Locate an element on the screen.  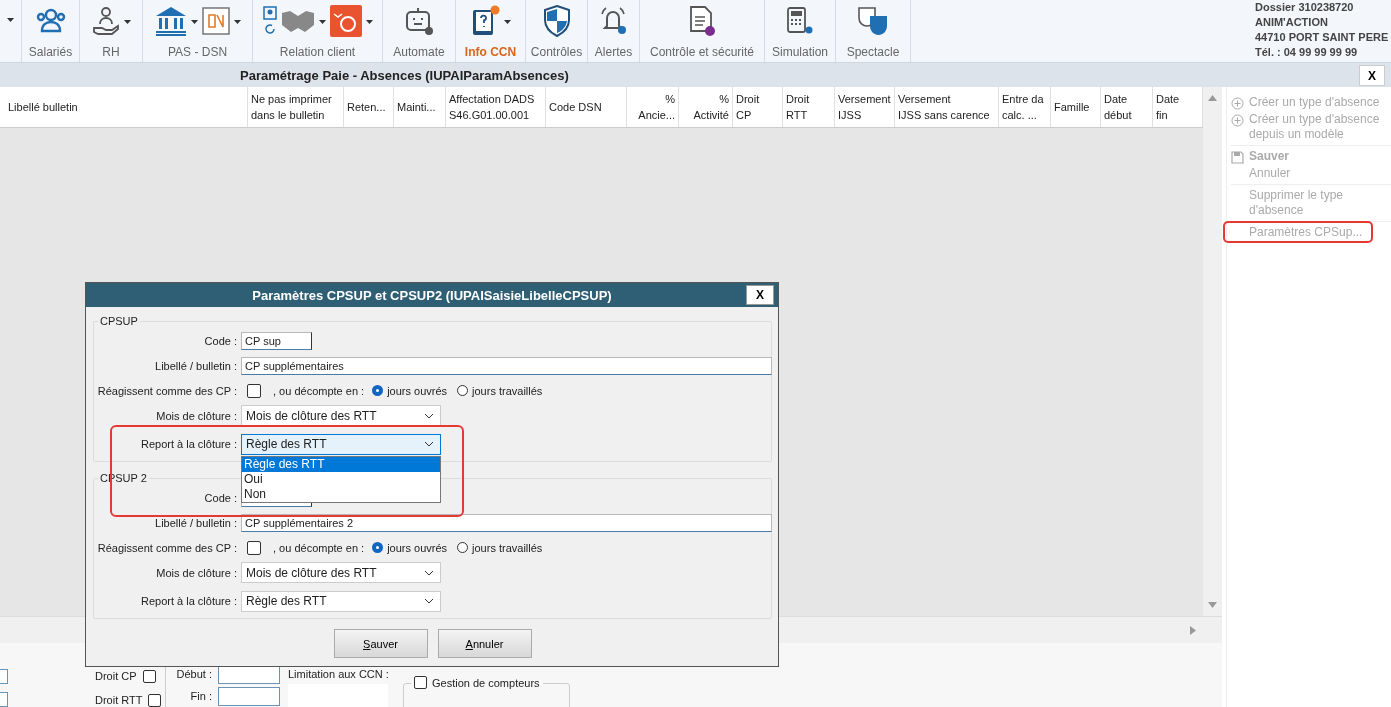
column-header: Famille is located at coordinates (1076, 107).